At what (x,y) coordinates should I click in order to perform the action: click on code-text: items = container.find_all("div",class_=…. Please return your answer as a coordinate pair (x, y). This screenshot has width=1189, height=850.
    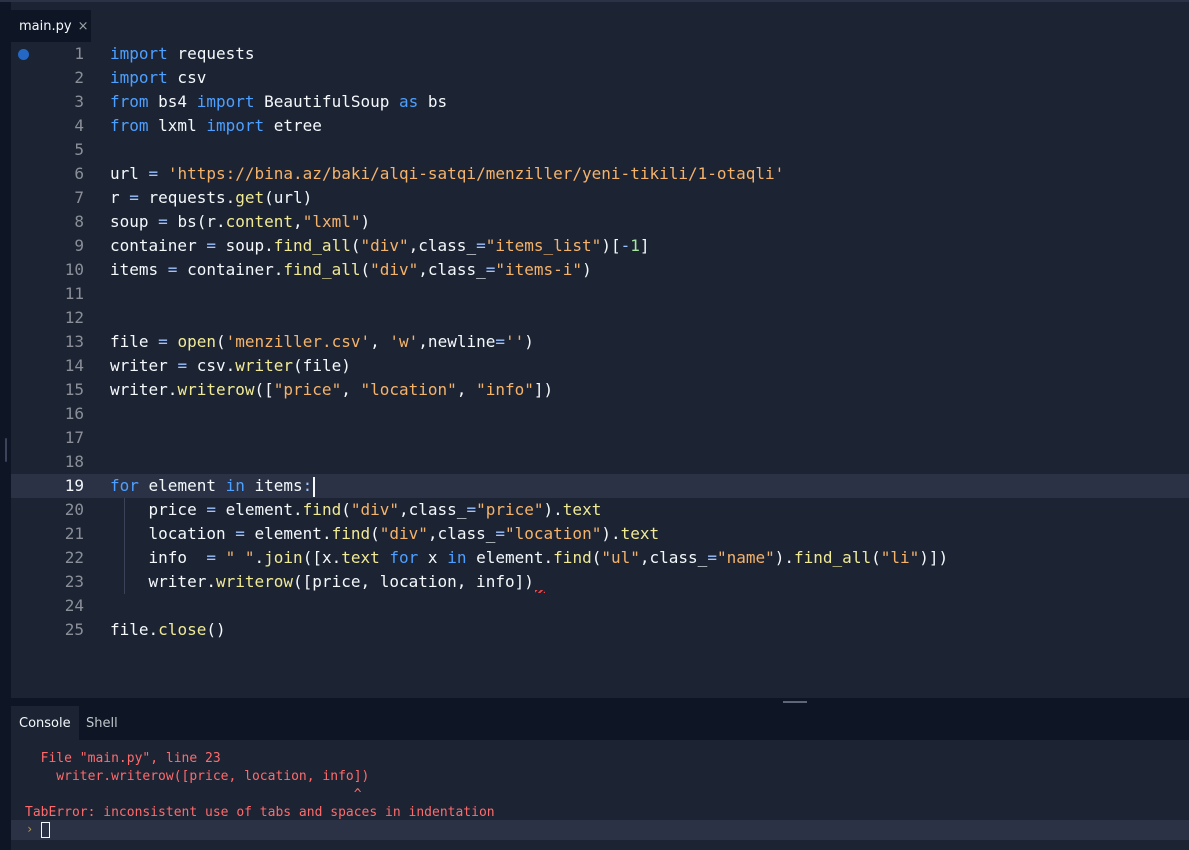
    Looking at the image, I should click on (351, 269).